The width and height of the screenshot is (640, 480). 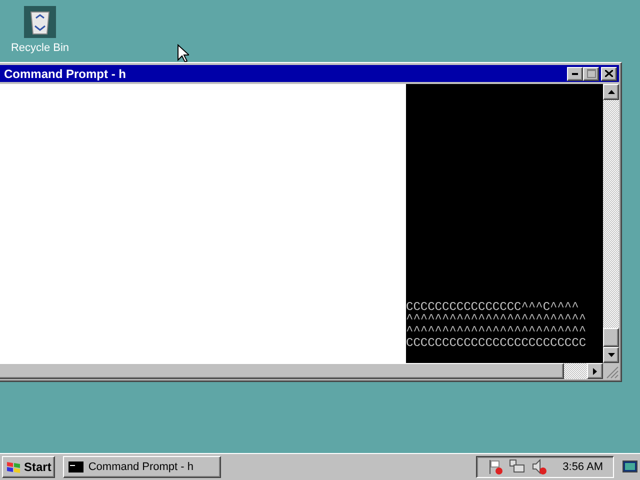 I want to click on window-title: Command Prompt - h, so click(x=65, y=73).